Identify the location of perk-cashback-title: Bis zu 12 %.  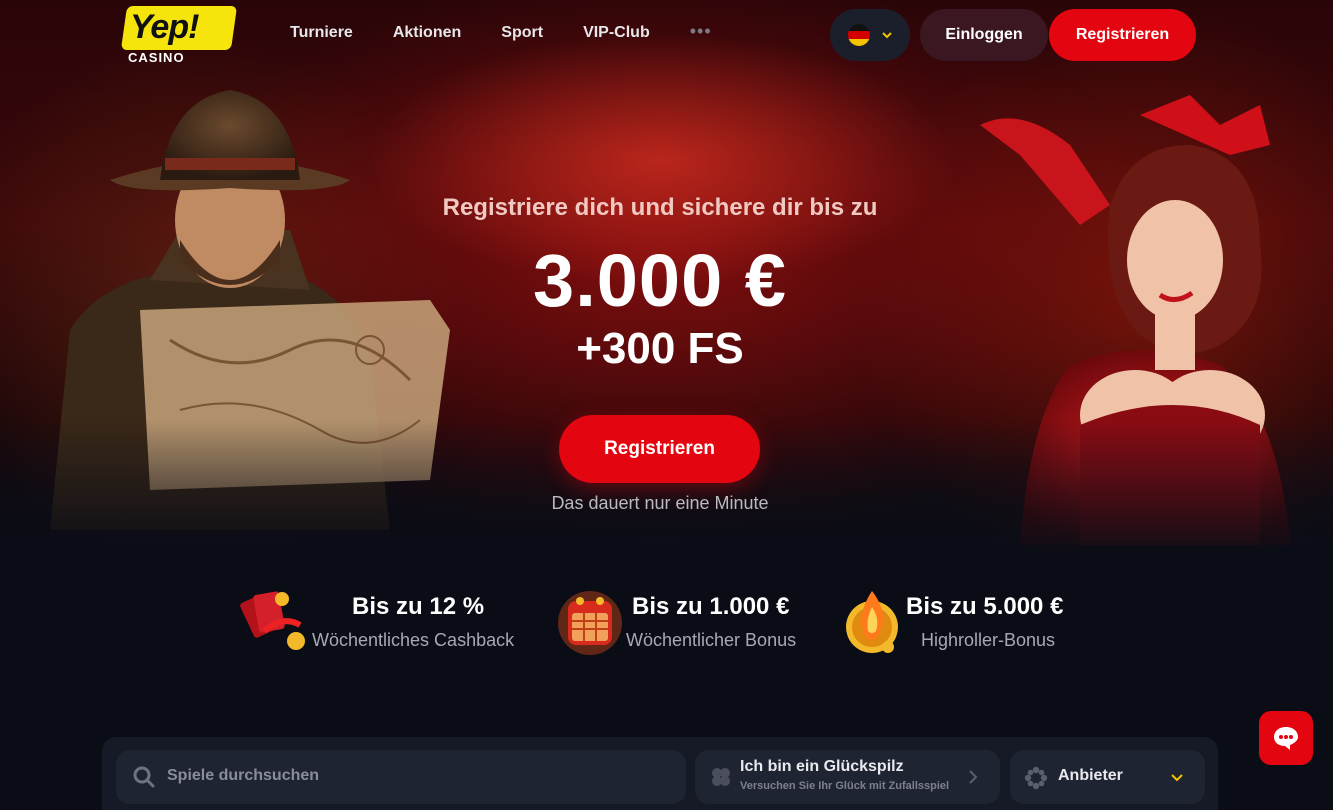
(418, 606).